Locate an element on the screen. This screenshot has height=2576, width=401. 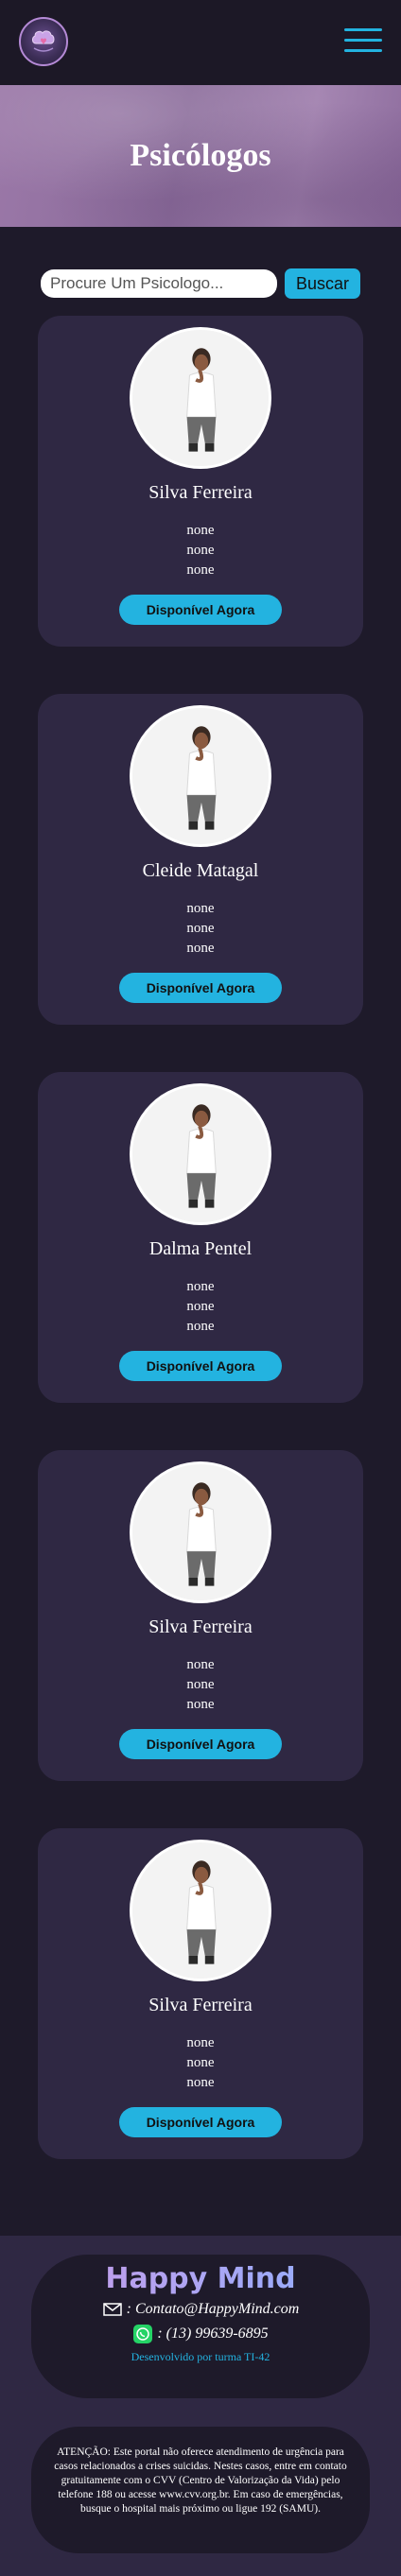
top-navbar is located at coordinates (201, 42).